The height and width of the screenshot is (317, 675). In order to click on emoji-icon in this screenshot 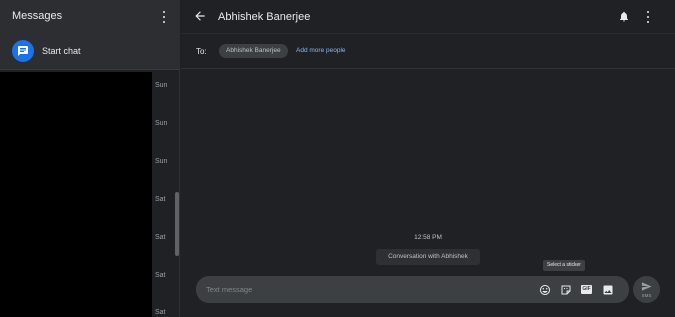, I will do `click(544, 289)`.